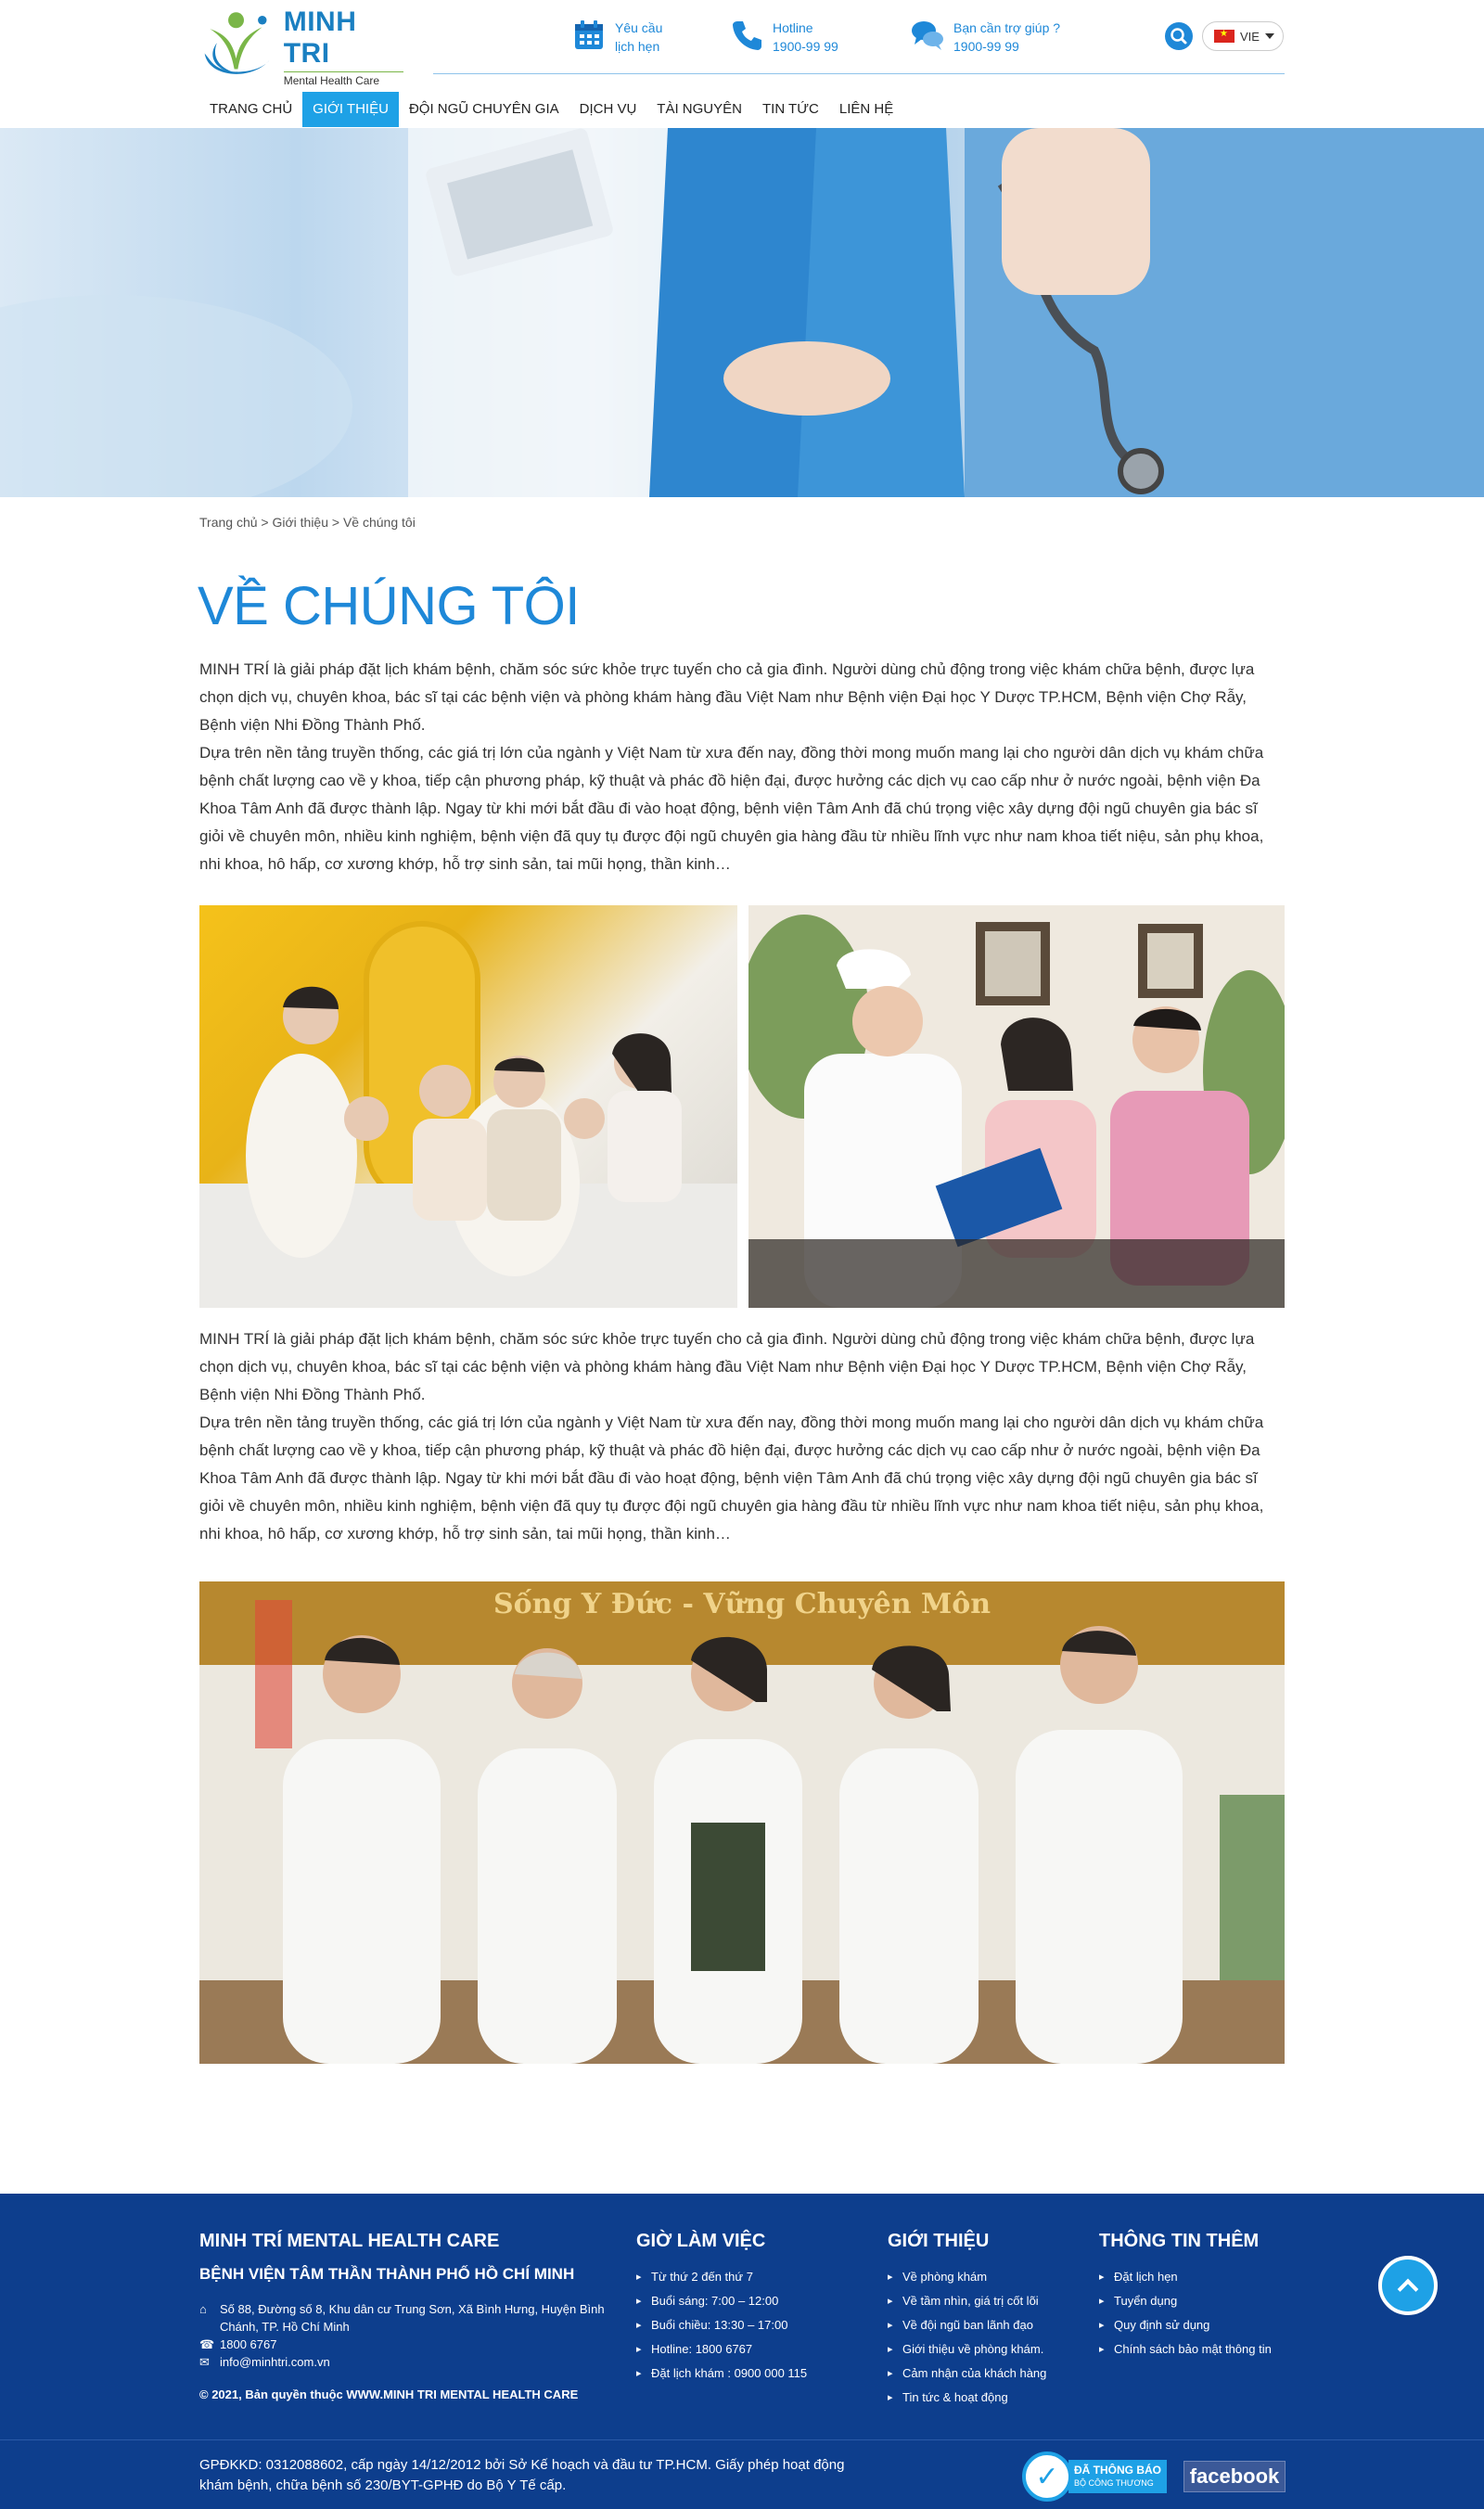  I want to click on facebook-link: facebook, so click(1234, 2477).